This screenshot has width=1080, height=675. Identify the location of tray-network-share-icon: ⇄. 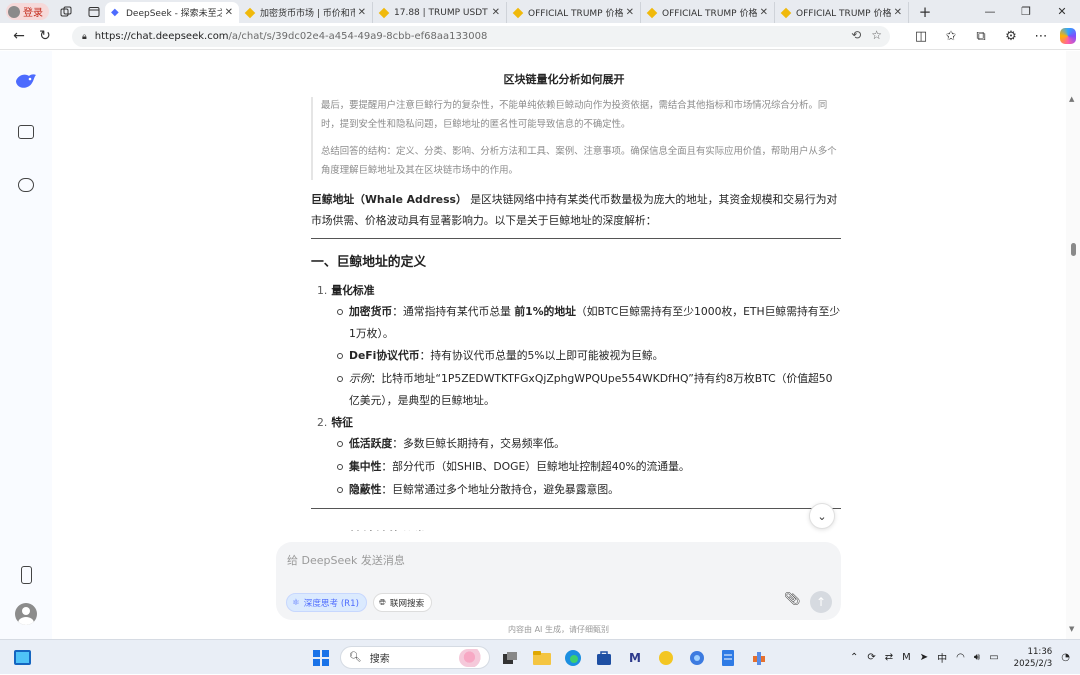
(889, 657).